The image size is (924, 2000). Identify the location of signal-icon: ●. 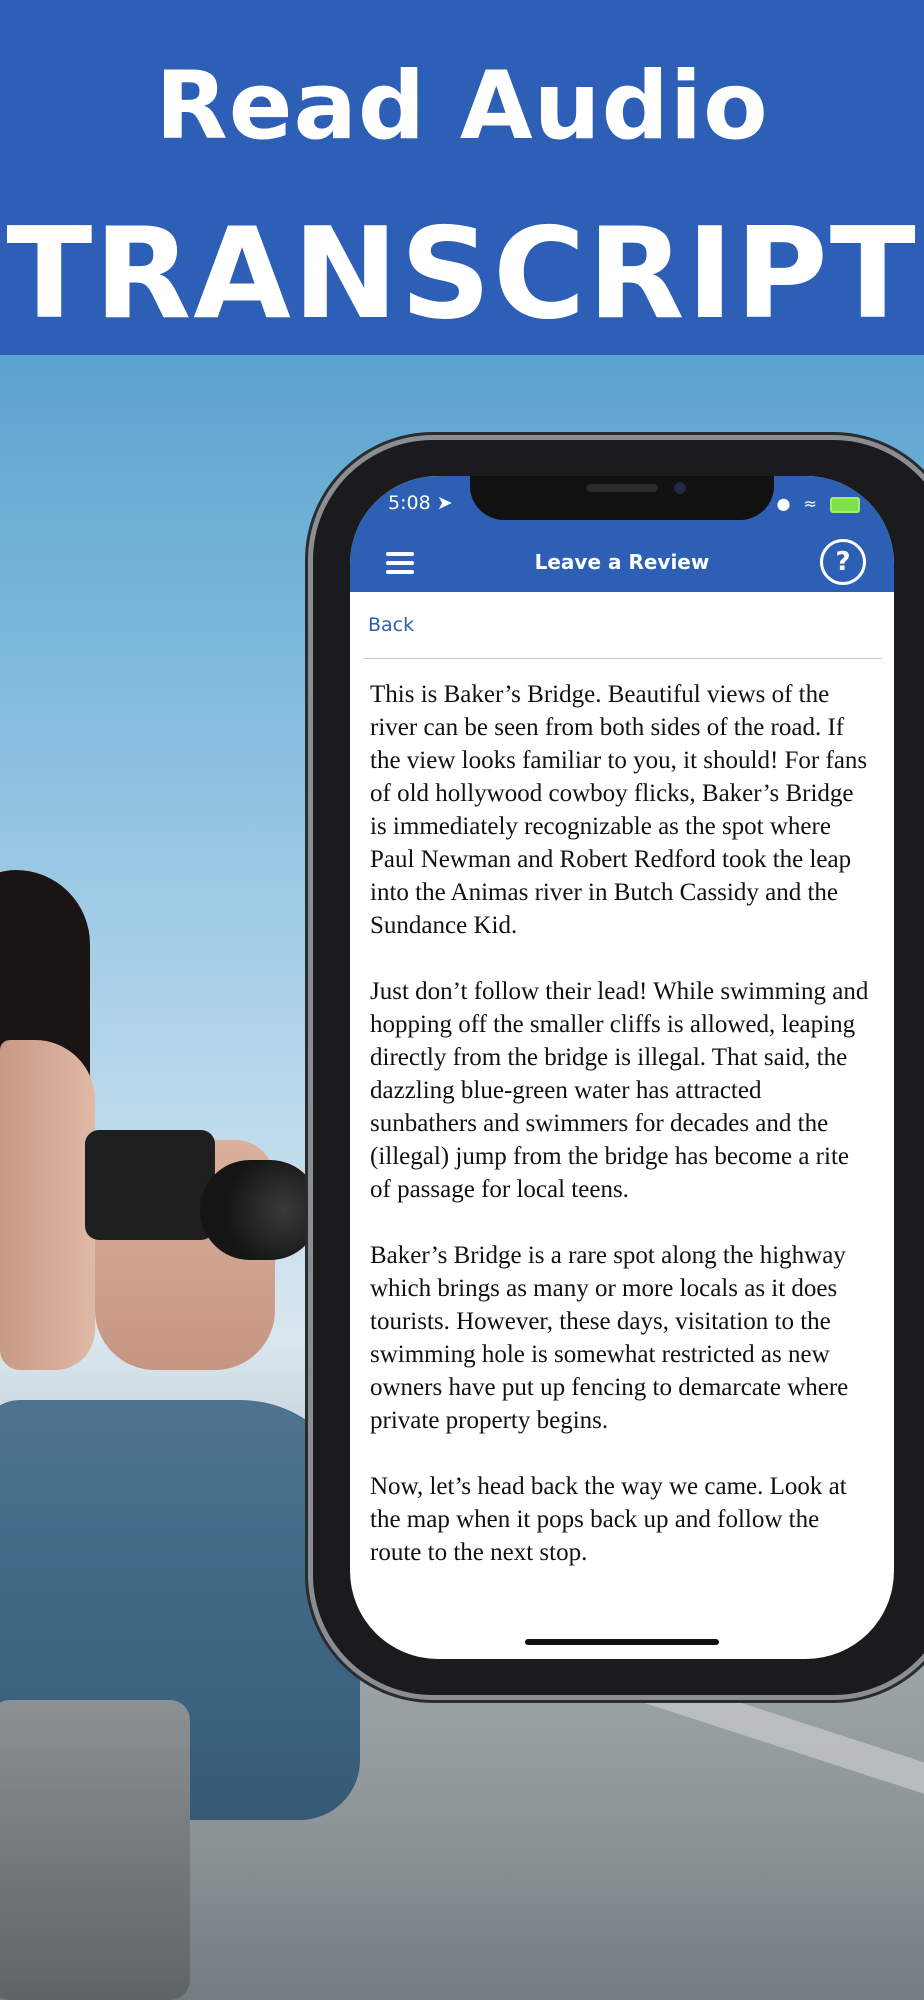
(785, 503).